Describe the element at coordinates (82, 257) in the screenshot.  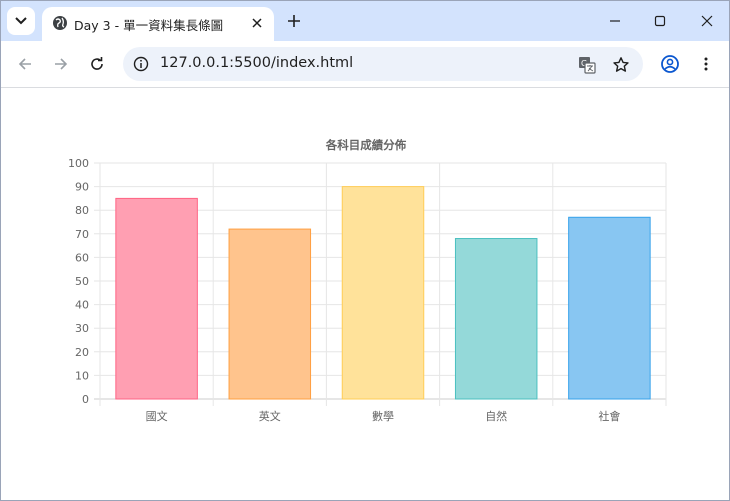
I see `y-tick-label: 60` at that location.